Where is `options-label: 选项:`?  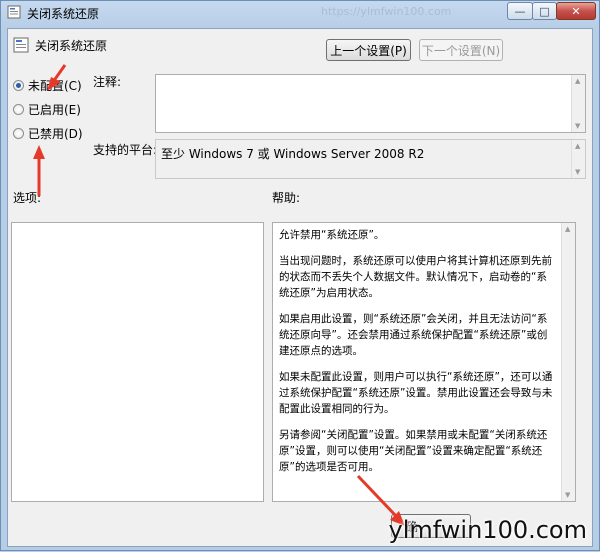
options-label: 选项: is located at coordinates (27, 198).